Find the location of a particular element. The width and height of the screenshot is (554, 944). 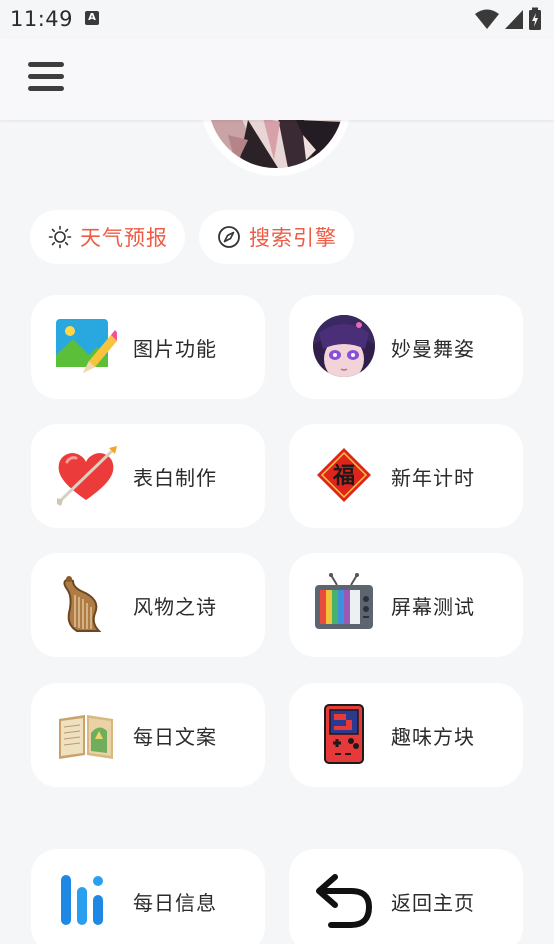

feature-card-blocks: 趣味方块 is located at coordinates (406, 735).